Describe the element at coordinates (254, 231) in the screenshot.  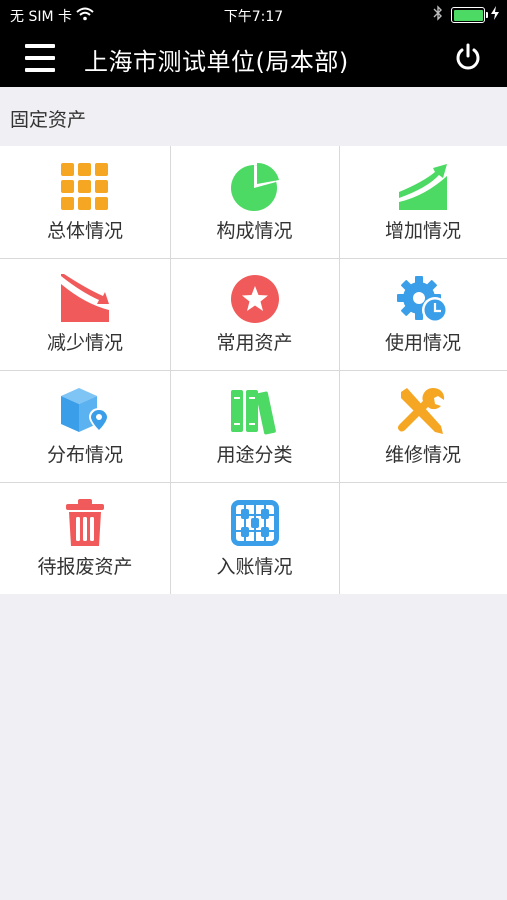
I see `menu-item-label: 构成情况` at that location.